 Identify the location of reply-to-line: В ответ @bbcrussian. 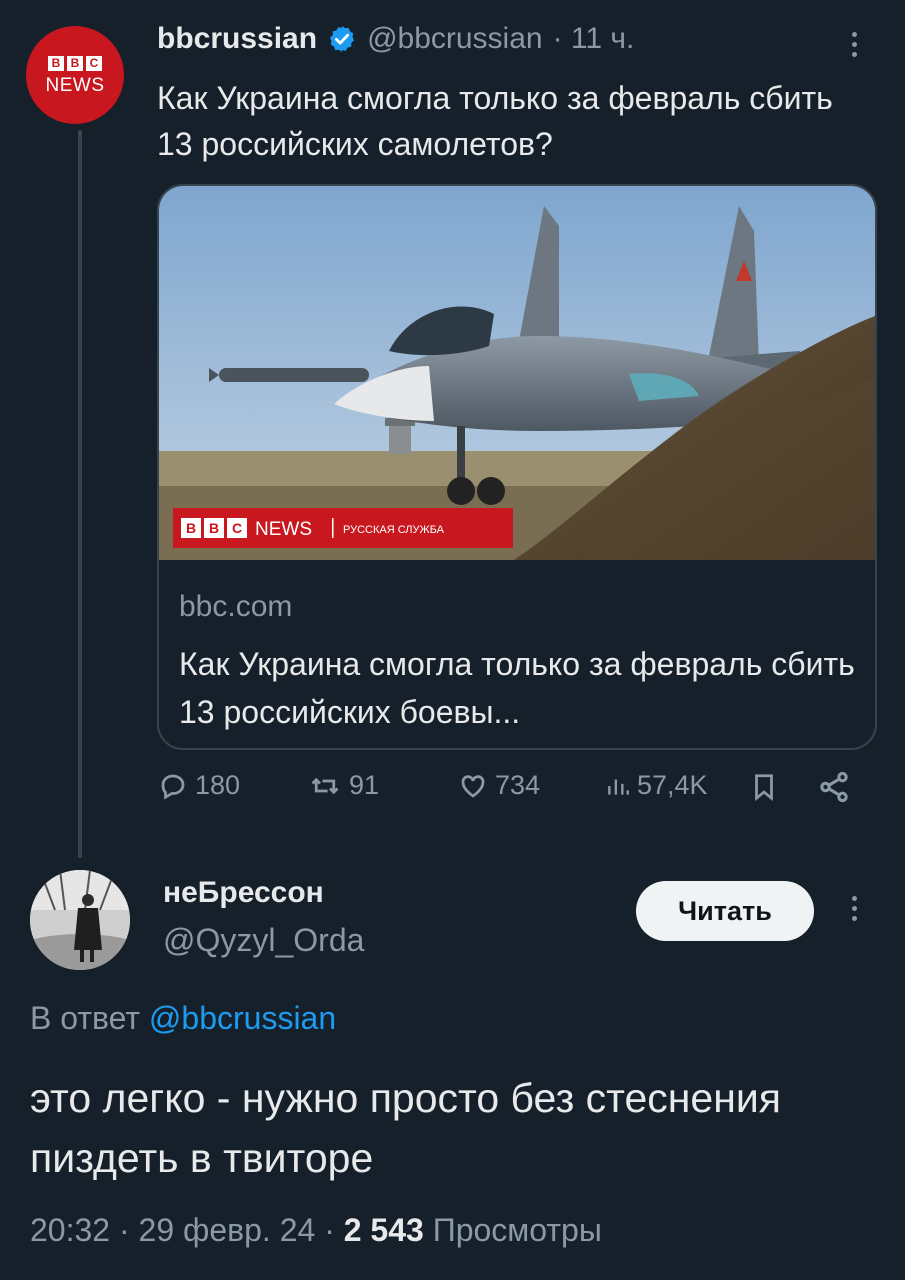
(183, 1018).